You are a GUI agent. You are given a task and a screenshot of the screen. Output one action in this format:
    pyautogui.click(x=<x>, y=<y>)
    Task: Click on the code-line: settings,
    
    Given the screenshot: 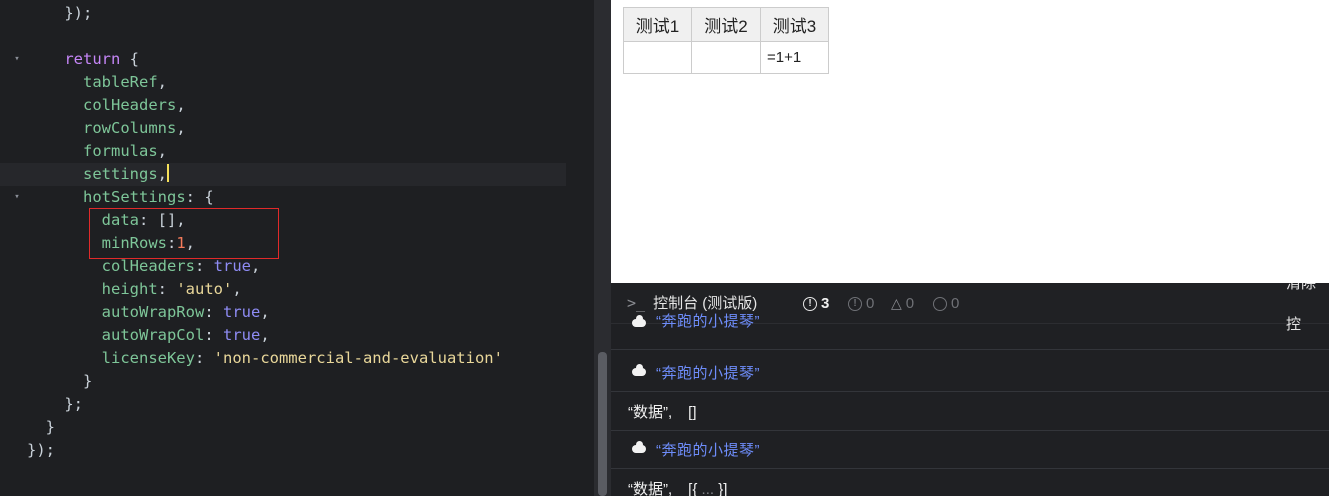 What is the action you would take?
    pyautogui.click(x=283, y=174)
    